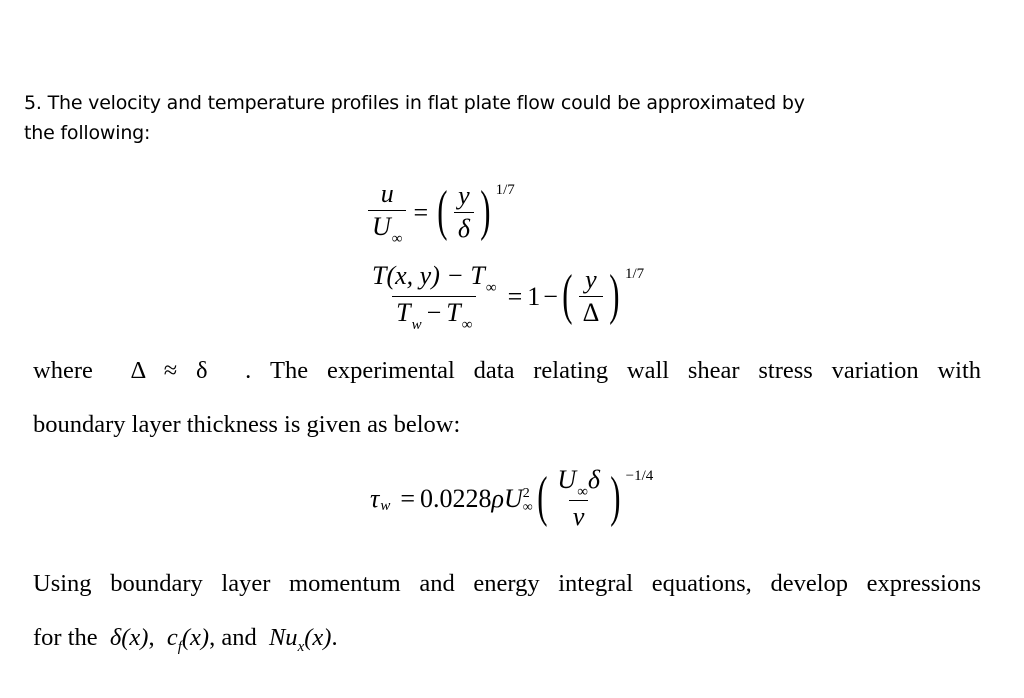 The height and width of the screenshot is (698, 1024). I want to click on condition-math: Δ ≈ δ, so click(169, 370).